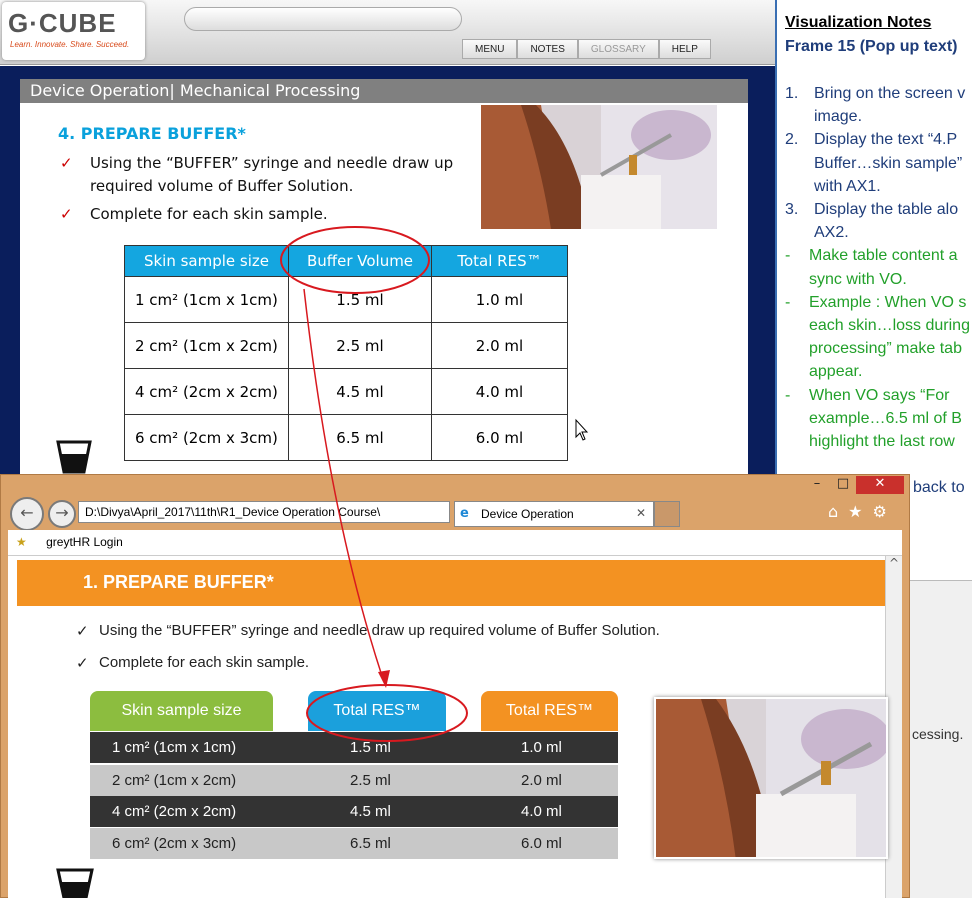 This screenshot has height=898, width=972. Describe the element at coordinates (871, 46) in the screenshot. I see `notes-frame: Frame 15 (Pop up text)` at that location.